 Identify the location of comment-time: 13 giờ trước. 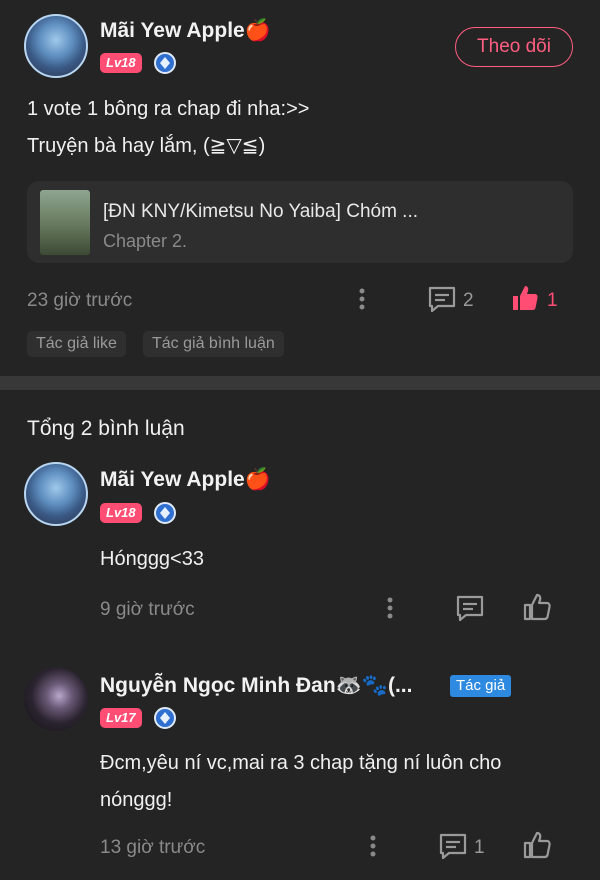
(153, 847).